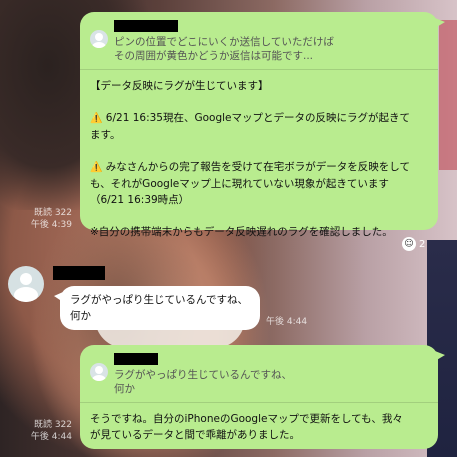 The width and height of the screenshot is (457, 457). What do you see at coordinates (79, 273) in the screenshot?
I see `redacted-sender-name` at bounding box center [79, 273].